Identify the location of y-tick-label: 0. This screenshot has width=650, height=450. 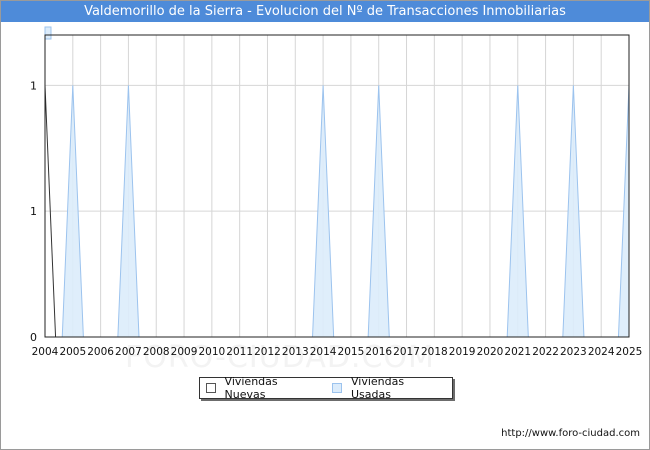
(33, 337).